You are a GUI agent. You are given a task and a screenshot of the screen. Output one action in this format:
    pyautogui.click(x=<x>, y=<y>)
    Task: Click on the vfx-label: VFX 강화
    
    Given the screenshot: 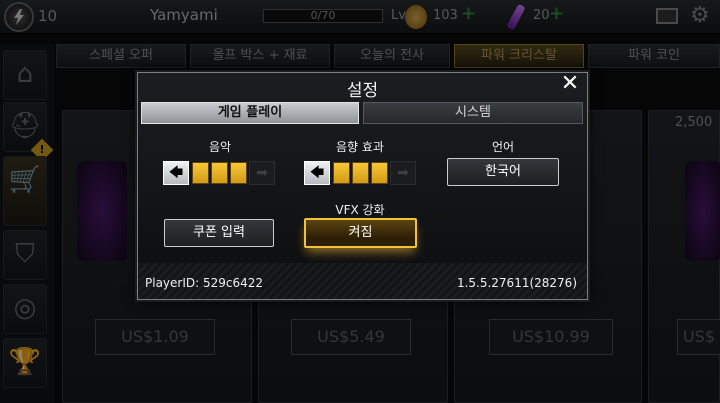 What is the action you would take?
    pyautogui.click(x=360, y=210)
    